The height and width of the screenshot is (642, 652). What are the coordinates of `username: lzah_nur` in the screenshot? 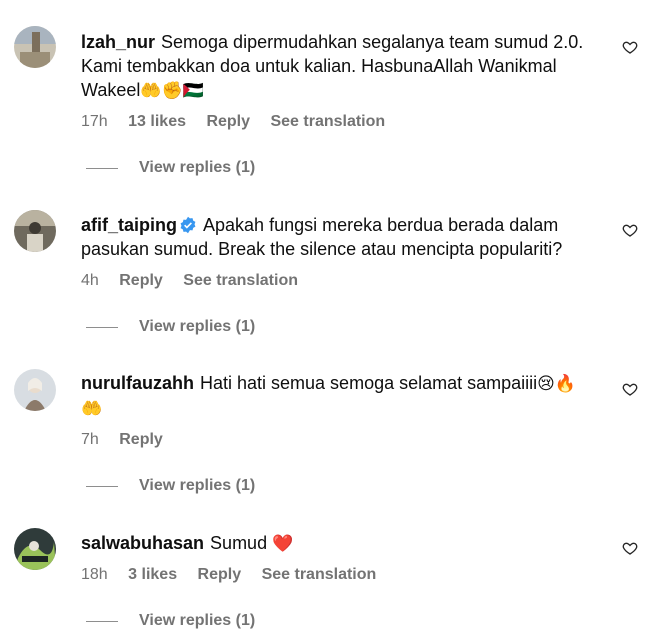 It's located at (118, 42).